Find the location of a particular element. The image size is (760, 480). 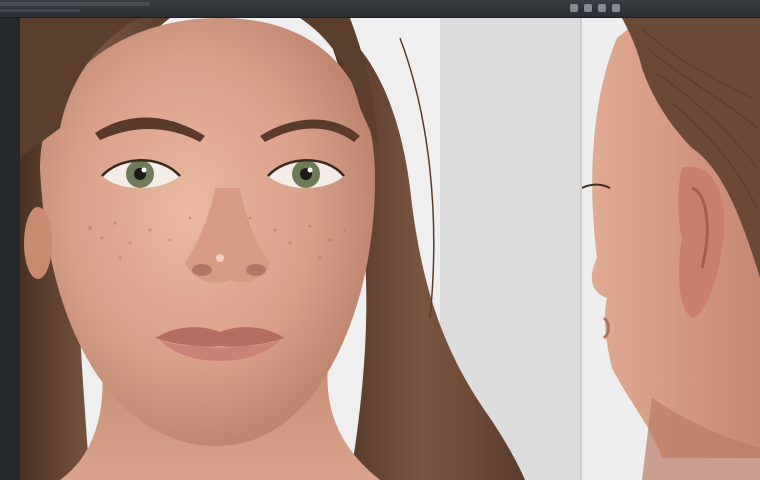

app-titlebar is located at coordinates (380, 9).